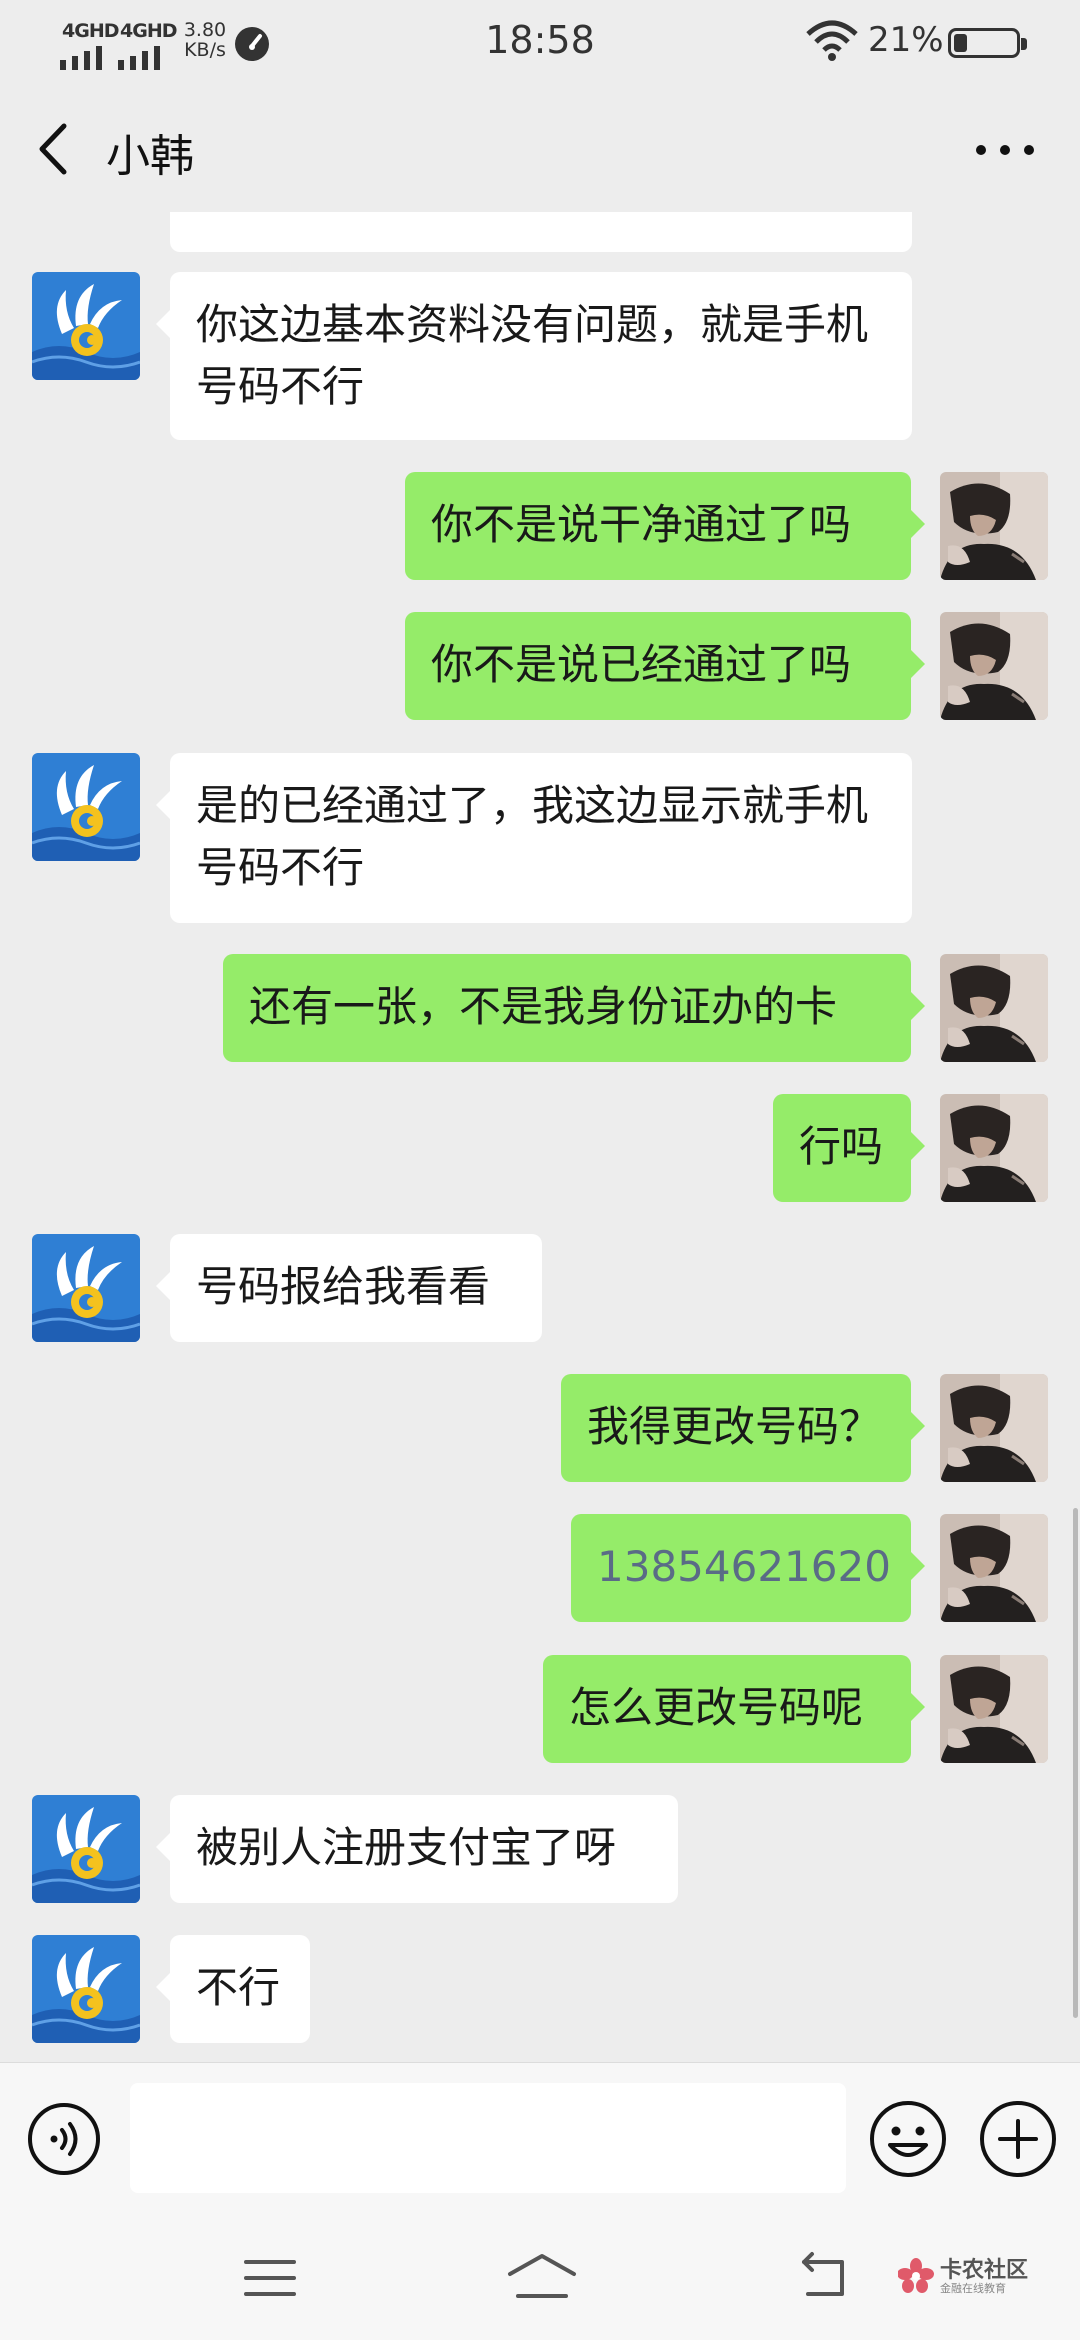  I want to click on system-nav-bar: 卡农社区 金融在线教育, so click(540, 2278).